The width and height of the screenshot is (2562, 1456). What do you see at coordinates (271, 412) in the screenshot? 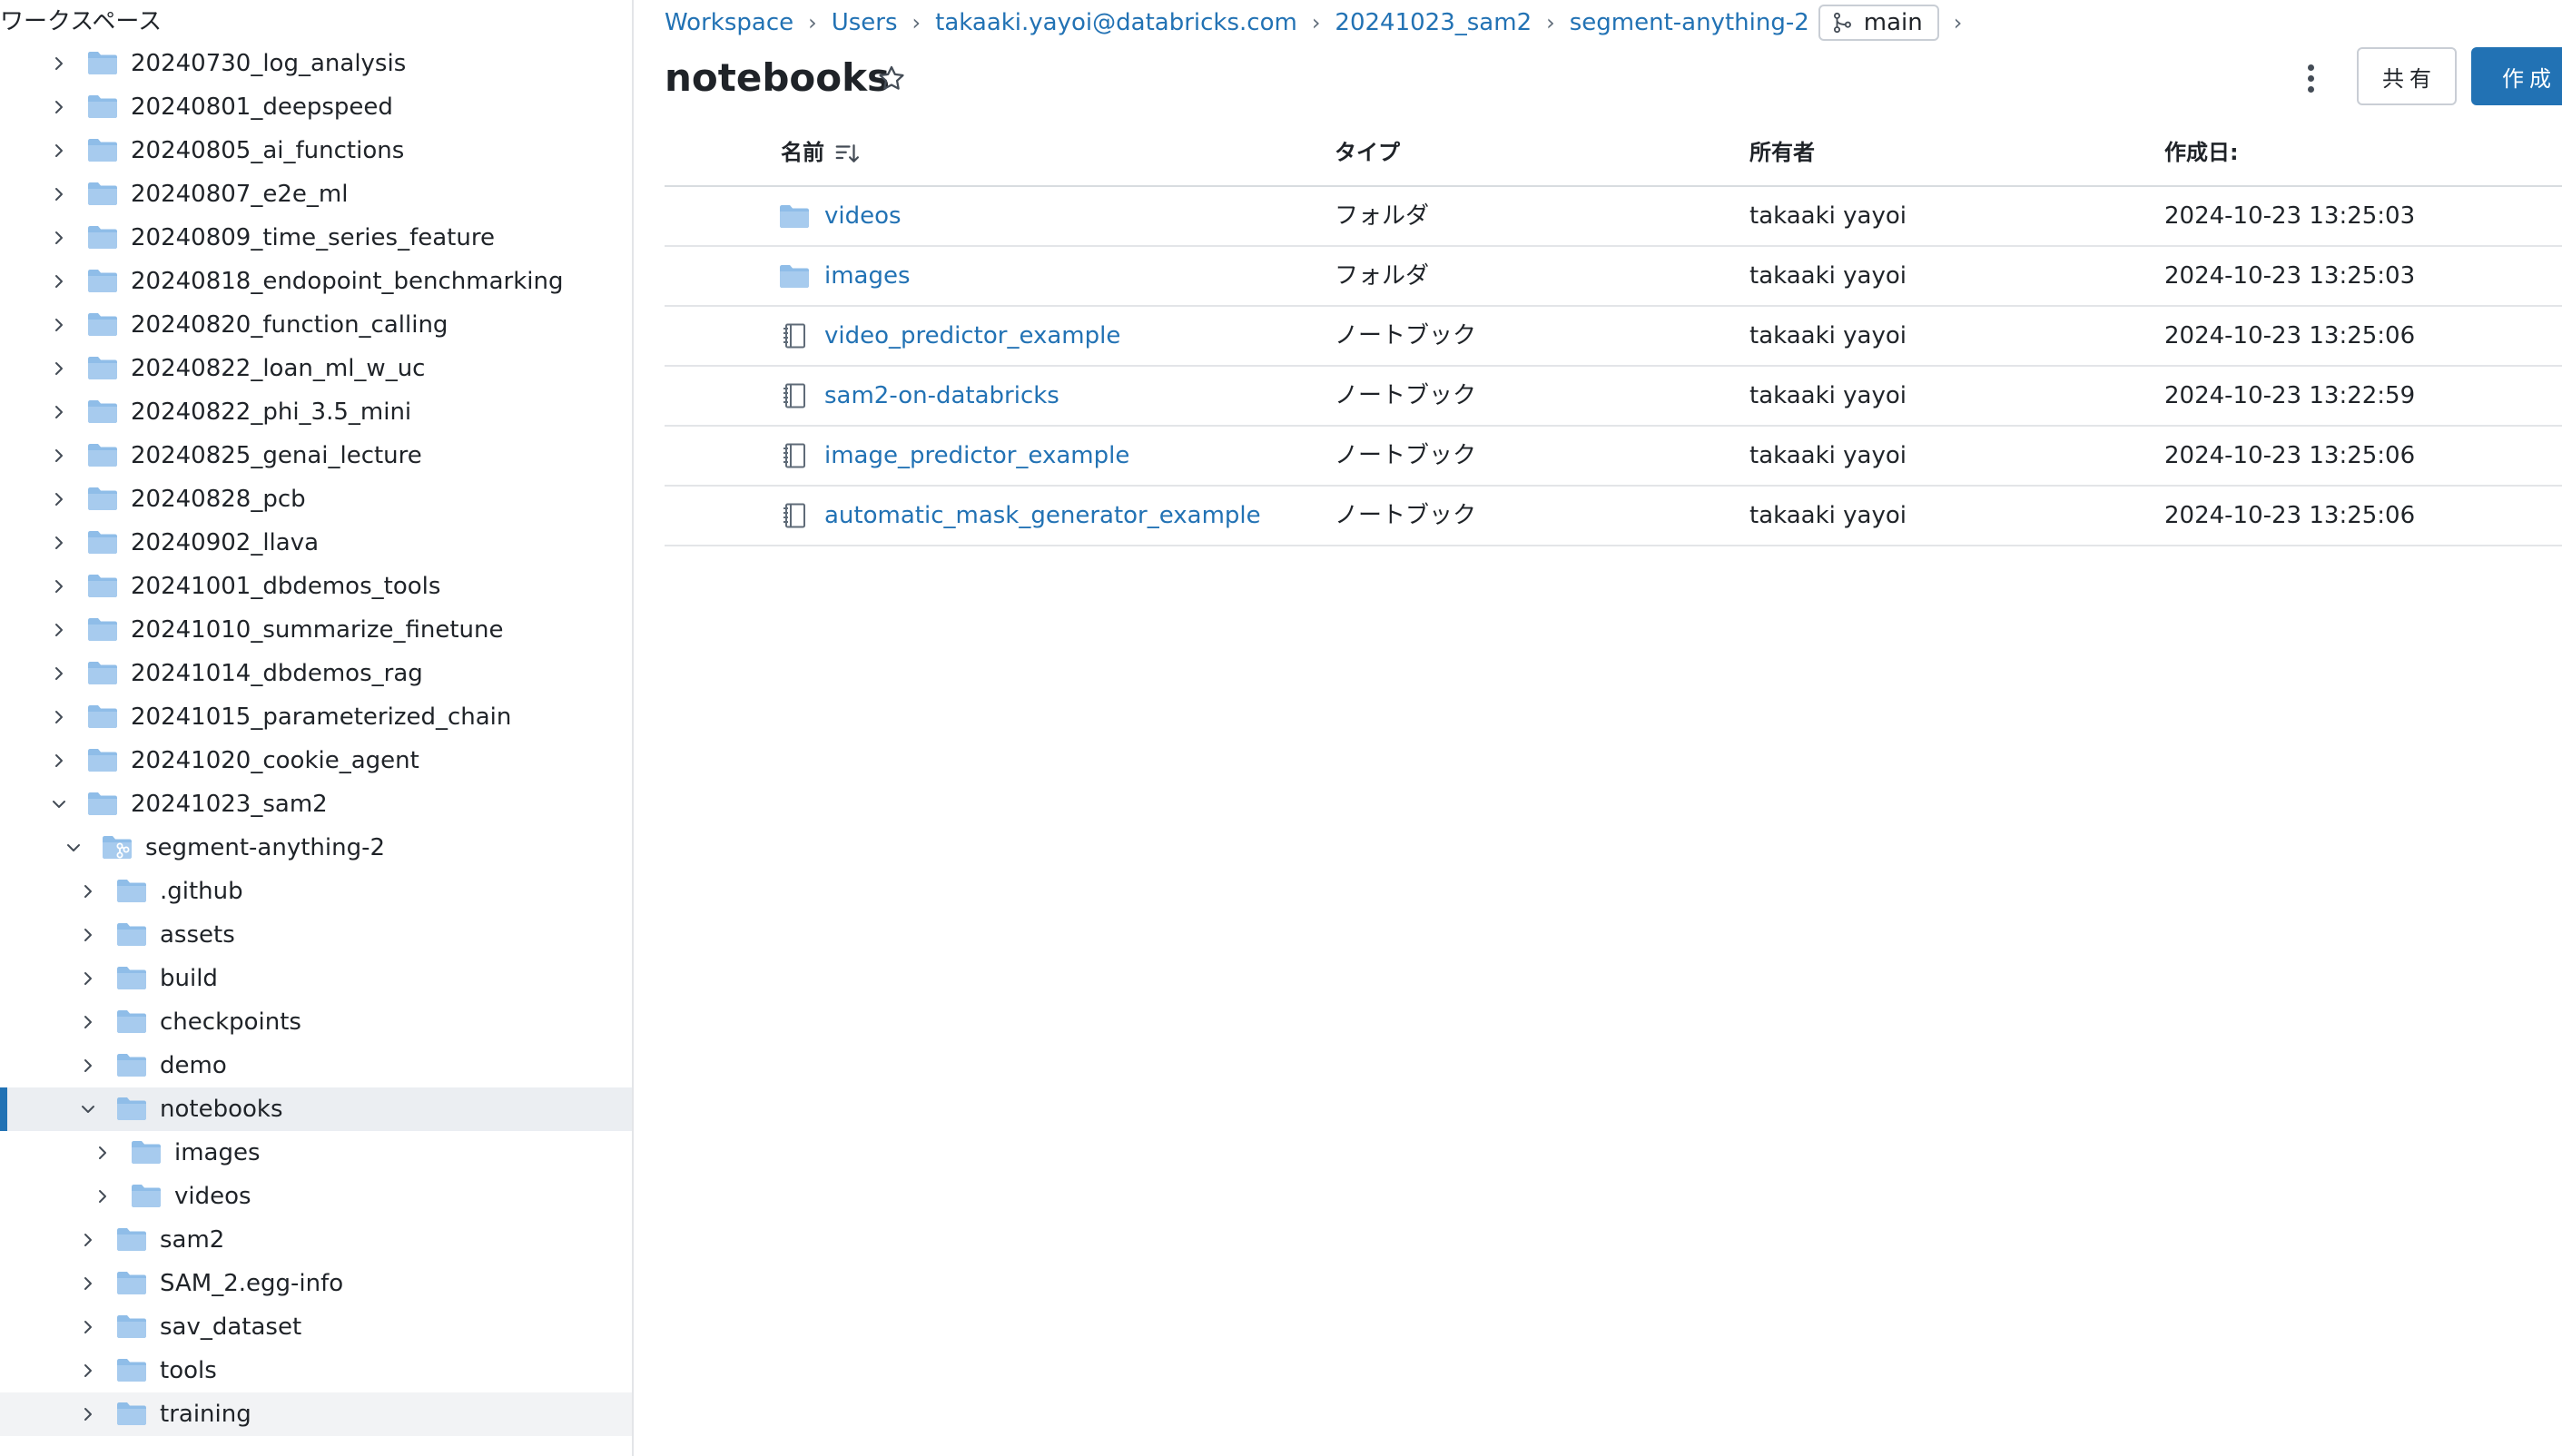
I see `tree-item-label: 20240822_phi_3.5_mini` at bounding box center [271, 412].